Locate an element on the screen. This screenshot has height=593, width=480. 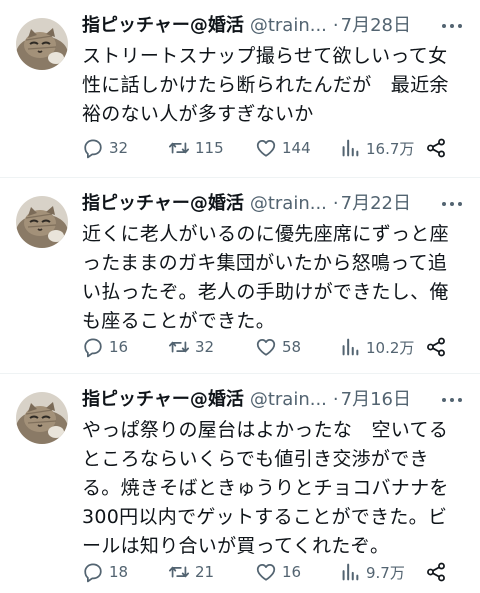
reply-button: 18 is located at coordinates (125, 572).